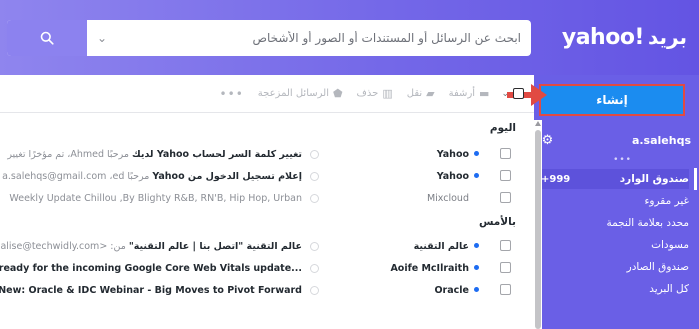  What do you see at coordinates (666, 201) in the screenshot?
I see `sidebar-item-label: غير مقروء` at bounding box center [666, 201].